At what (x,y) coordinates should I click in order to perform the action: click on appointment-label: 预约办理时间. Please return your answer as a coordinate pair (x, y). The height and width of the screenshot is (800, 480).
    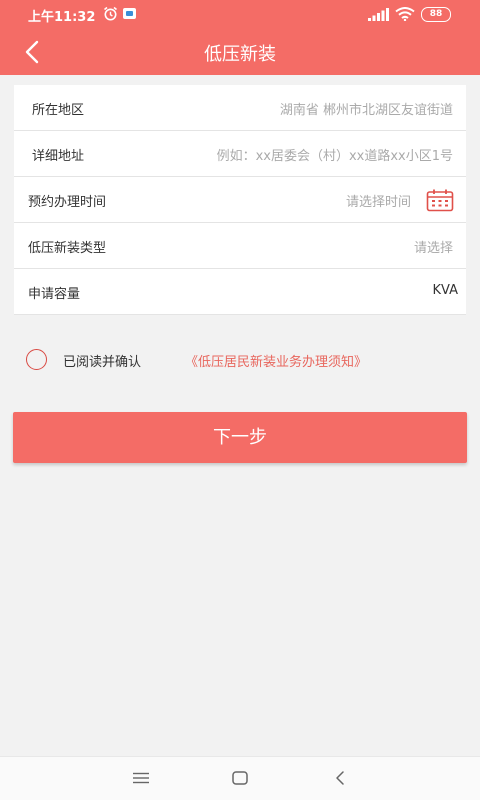
    Looking at the image, I should click on (67, 202).